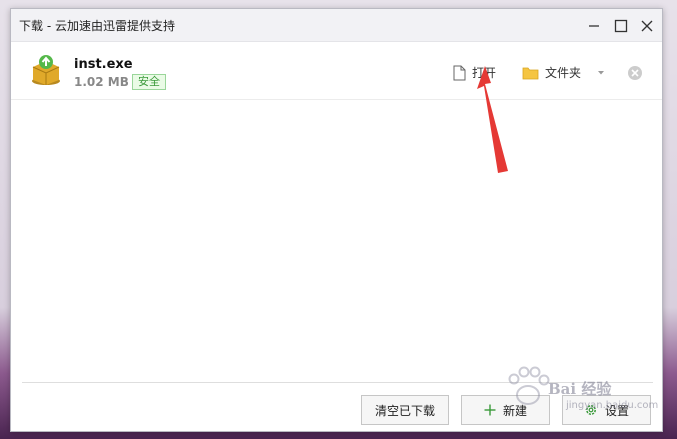 The width and height of the screenshot is (677, 439). Describe the element at coordinates (149, 82) in the screenshot. I see `safe-badge: 安全` at that location.